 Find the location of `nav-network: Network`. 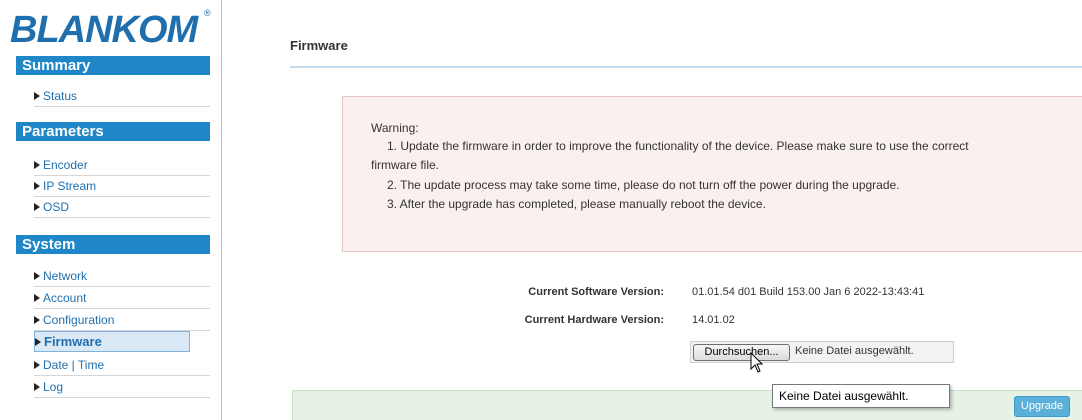

nav-network: Network is located at coordinates (122, 276).